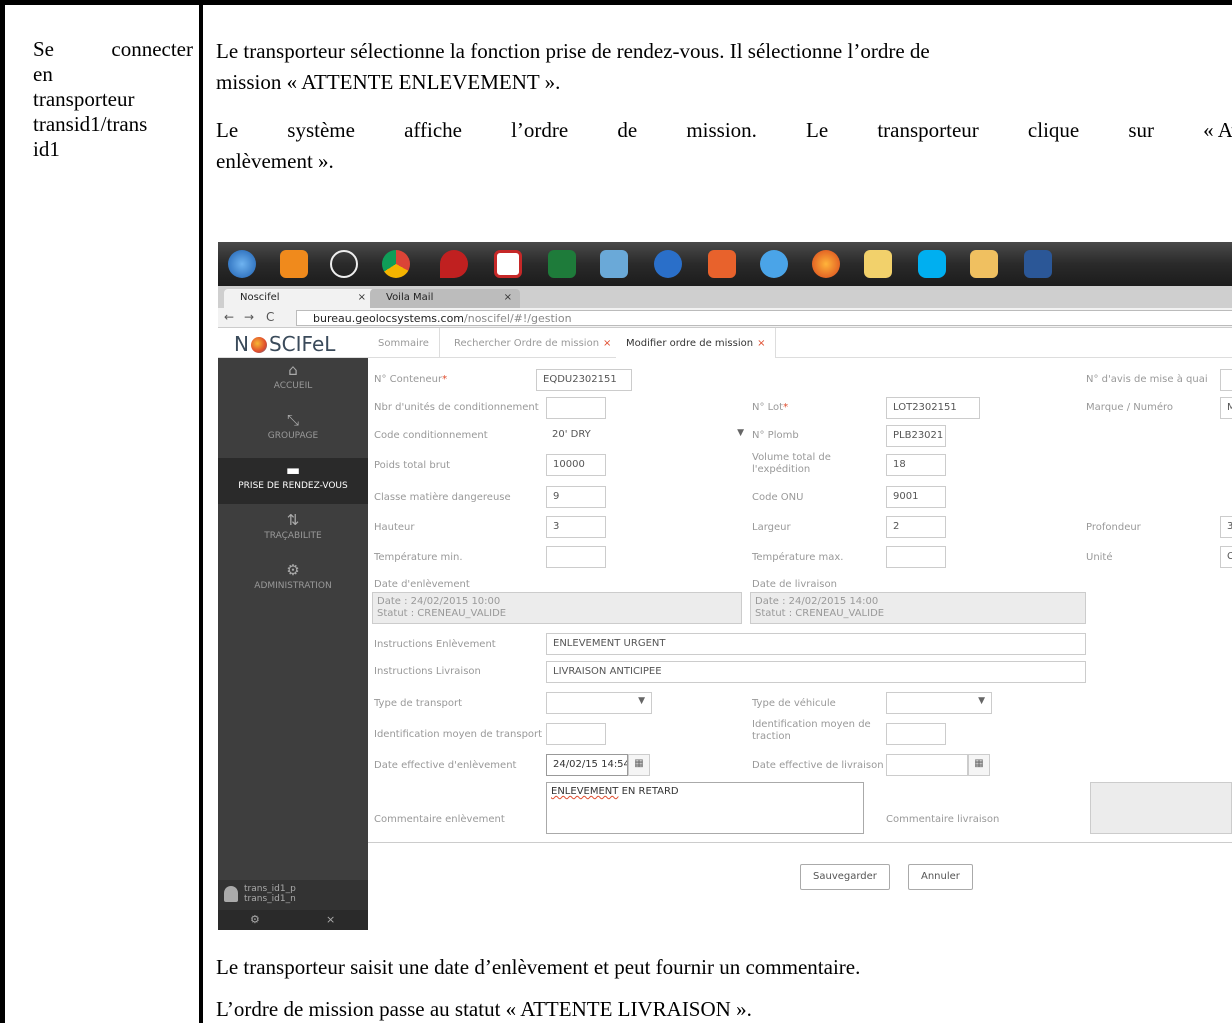  I want to click on classe-input: 9, so click(576, 497).